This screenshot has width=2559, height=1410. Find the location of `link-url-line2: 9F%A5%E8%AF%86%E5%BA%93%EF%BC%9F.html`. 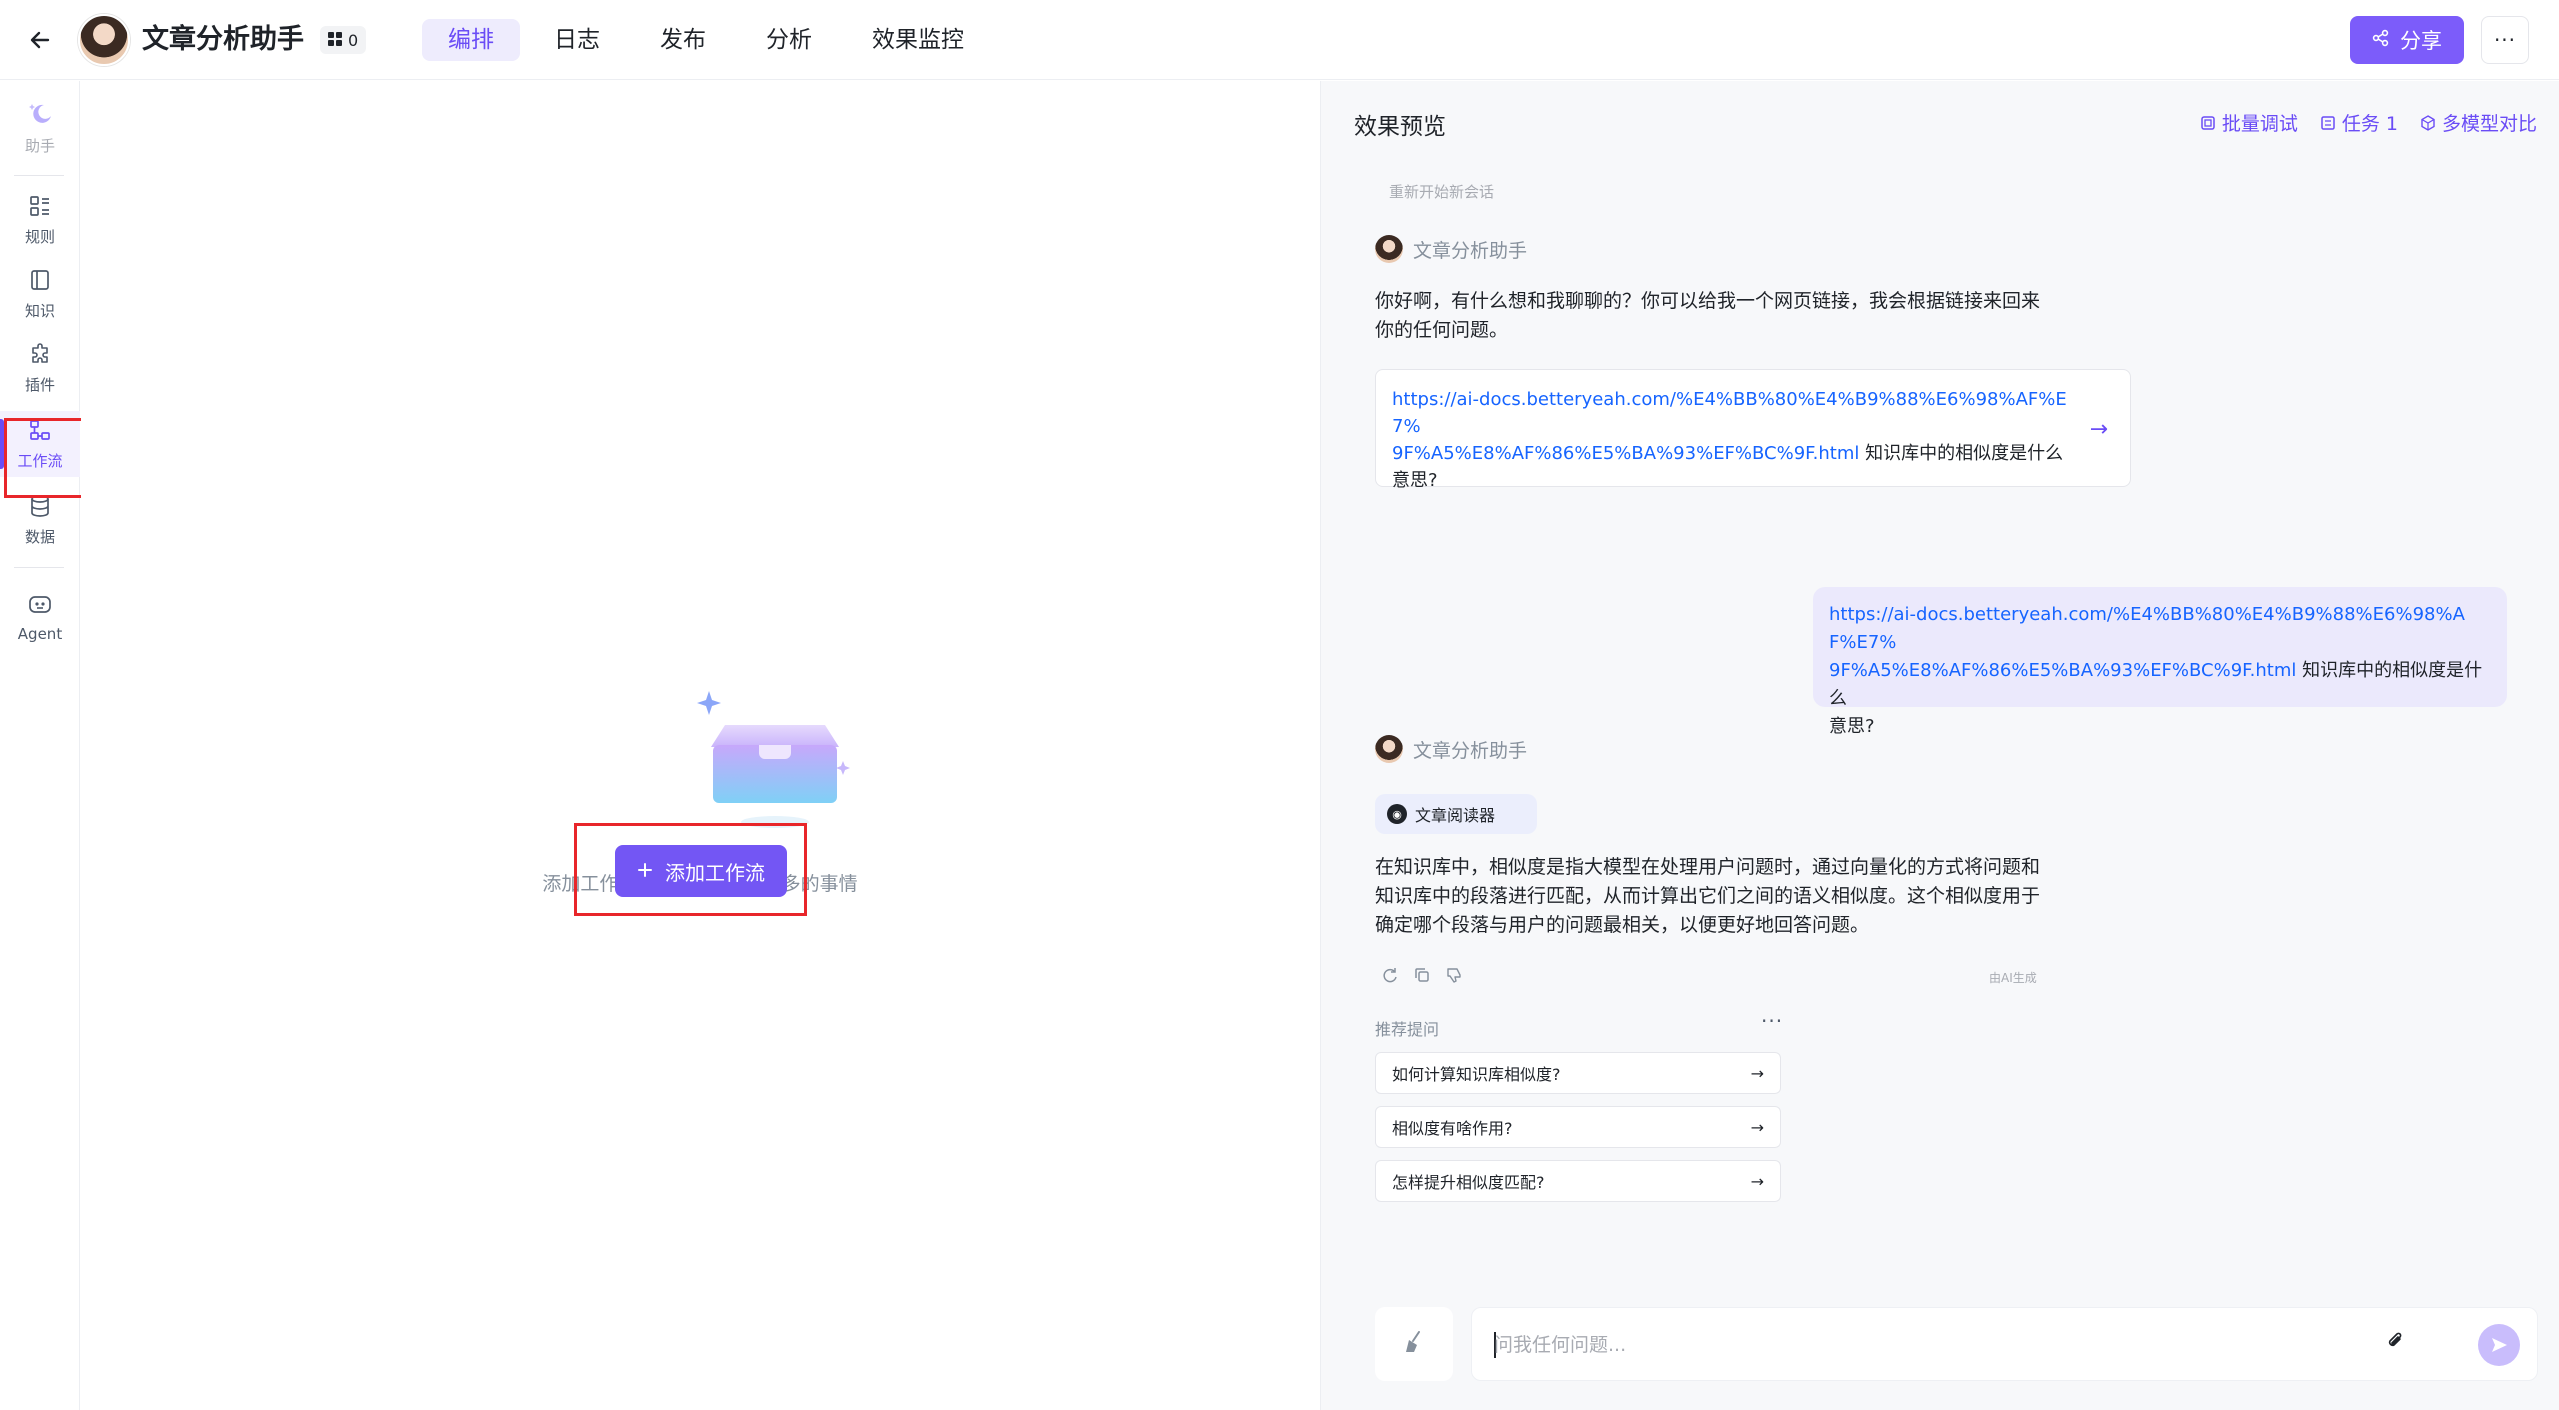

link-url-line2: 9F%A5%E8%AF%86%E5%BA%93%EF%BC%9F.html is located at coordinates (1625, 453).